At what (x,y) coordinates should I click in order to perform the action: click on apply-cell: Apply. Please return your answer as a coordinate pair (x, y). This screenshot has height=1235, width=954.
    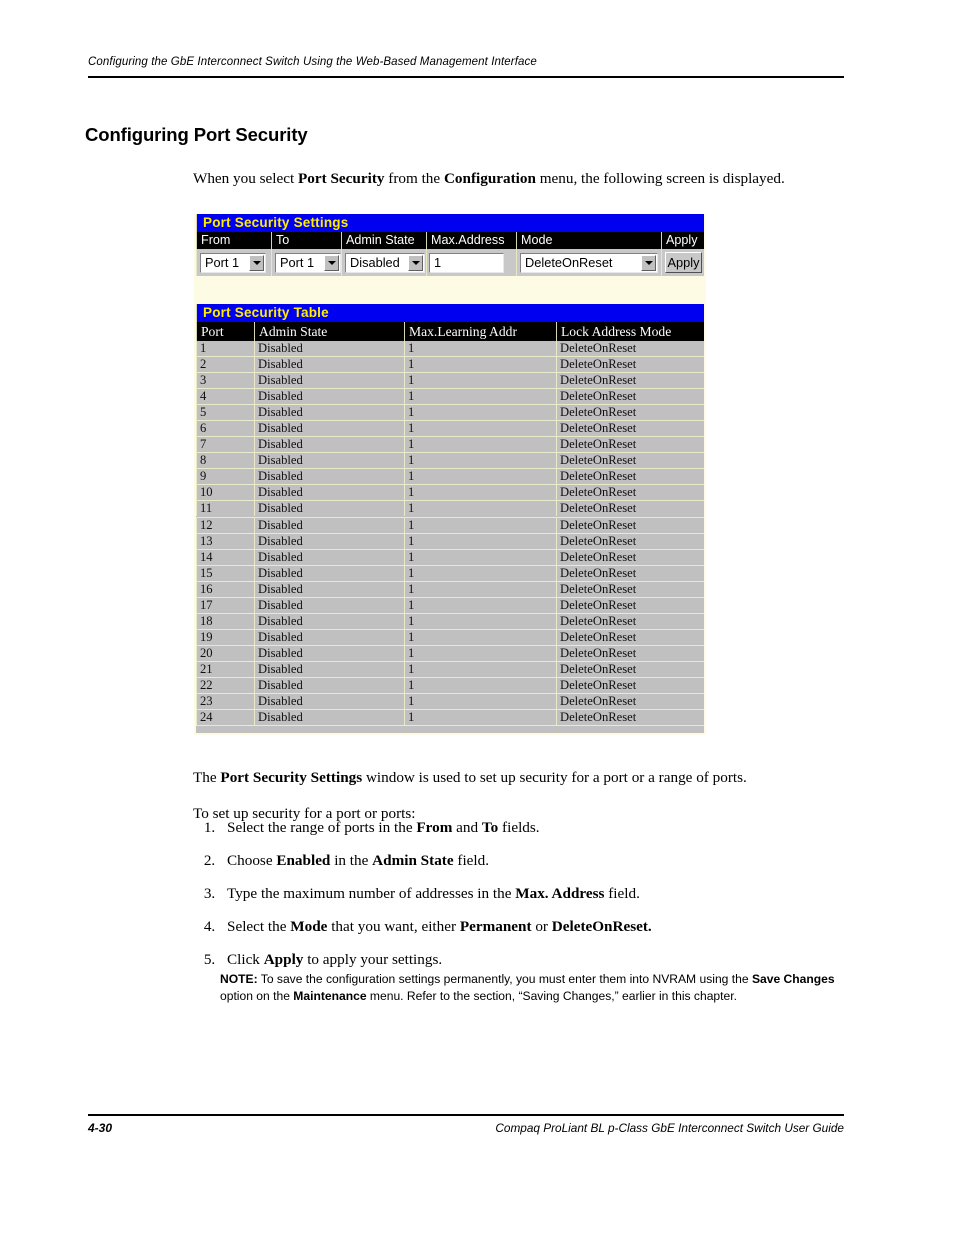
    Looking at the image, I should click on (682, 262).